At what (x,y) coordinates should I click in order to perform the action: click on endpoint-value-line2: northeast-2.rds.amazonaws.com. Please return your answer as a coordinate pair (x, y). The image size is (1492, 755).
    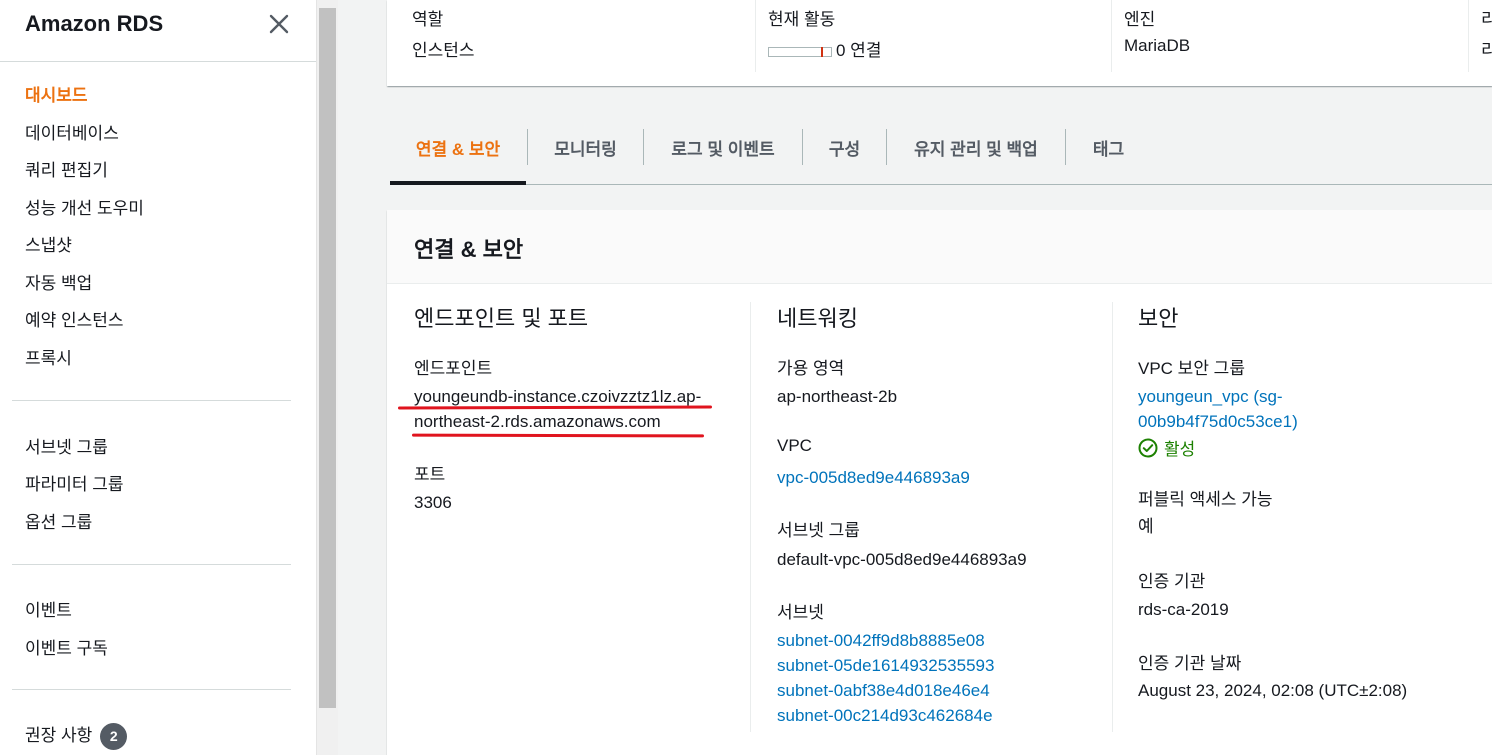
    Looking at the image, I should click on (537, 421).